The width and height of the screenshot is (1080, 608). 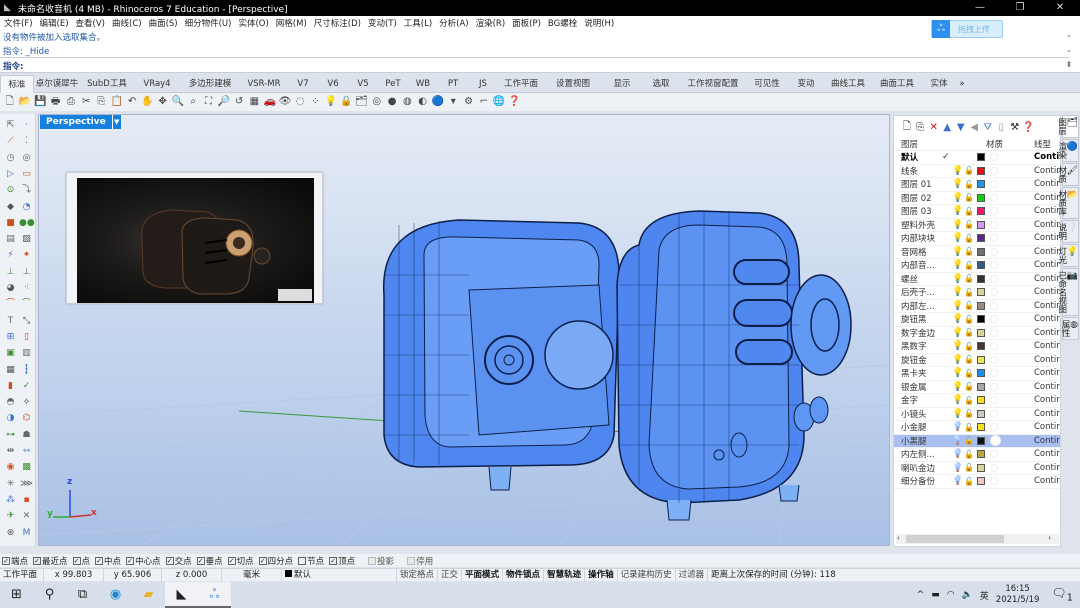 I want to click on osnap-11: 投影, so click(x=381, y=561).